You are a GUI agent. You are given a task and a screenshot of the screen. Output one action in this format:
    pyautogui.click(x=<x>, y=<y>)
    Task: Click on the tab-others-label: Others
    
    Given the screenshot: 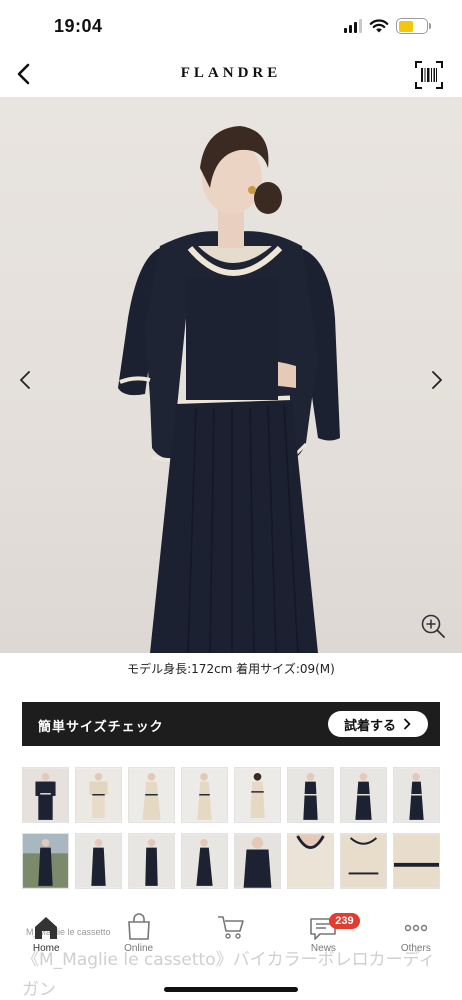 What is the action you would take?
    pyautogui.click(x=415, y=948)
    